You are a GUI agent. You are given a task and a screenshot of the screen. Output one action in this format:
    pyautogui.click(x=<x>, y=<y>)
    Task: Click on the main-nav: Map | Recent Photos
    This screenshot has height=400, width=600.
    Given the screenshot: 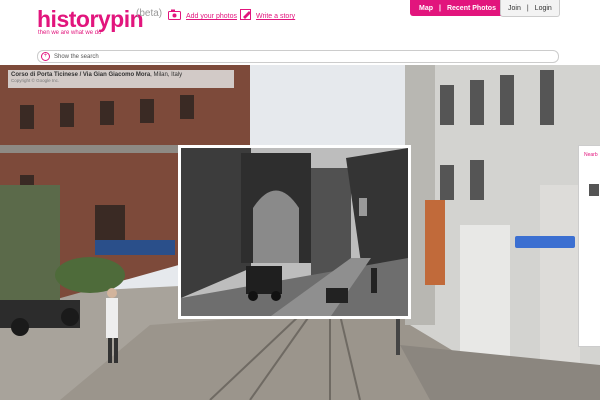 What is the action you would take?
    pyautogui.click(x=457, y=8)
    